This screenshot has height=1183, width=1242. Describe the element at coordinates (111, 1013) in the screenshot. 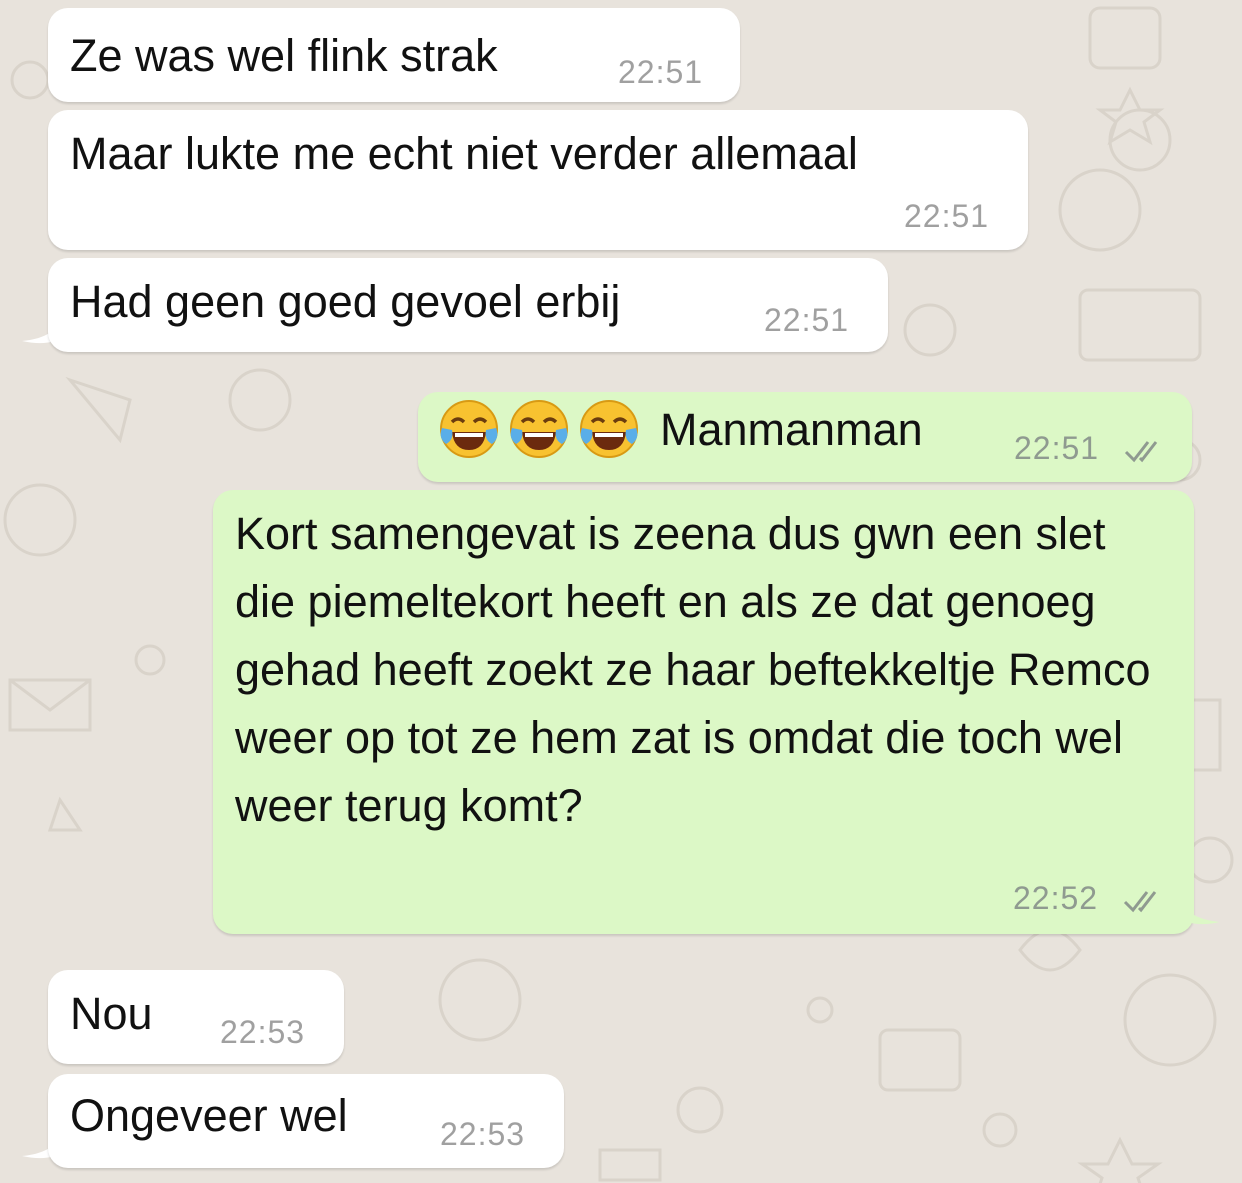

I see `message-text: Nou` at that location.